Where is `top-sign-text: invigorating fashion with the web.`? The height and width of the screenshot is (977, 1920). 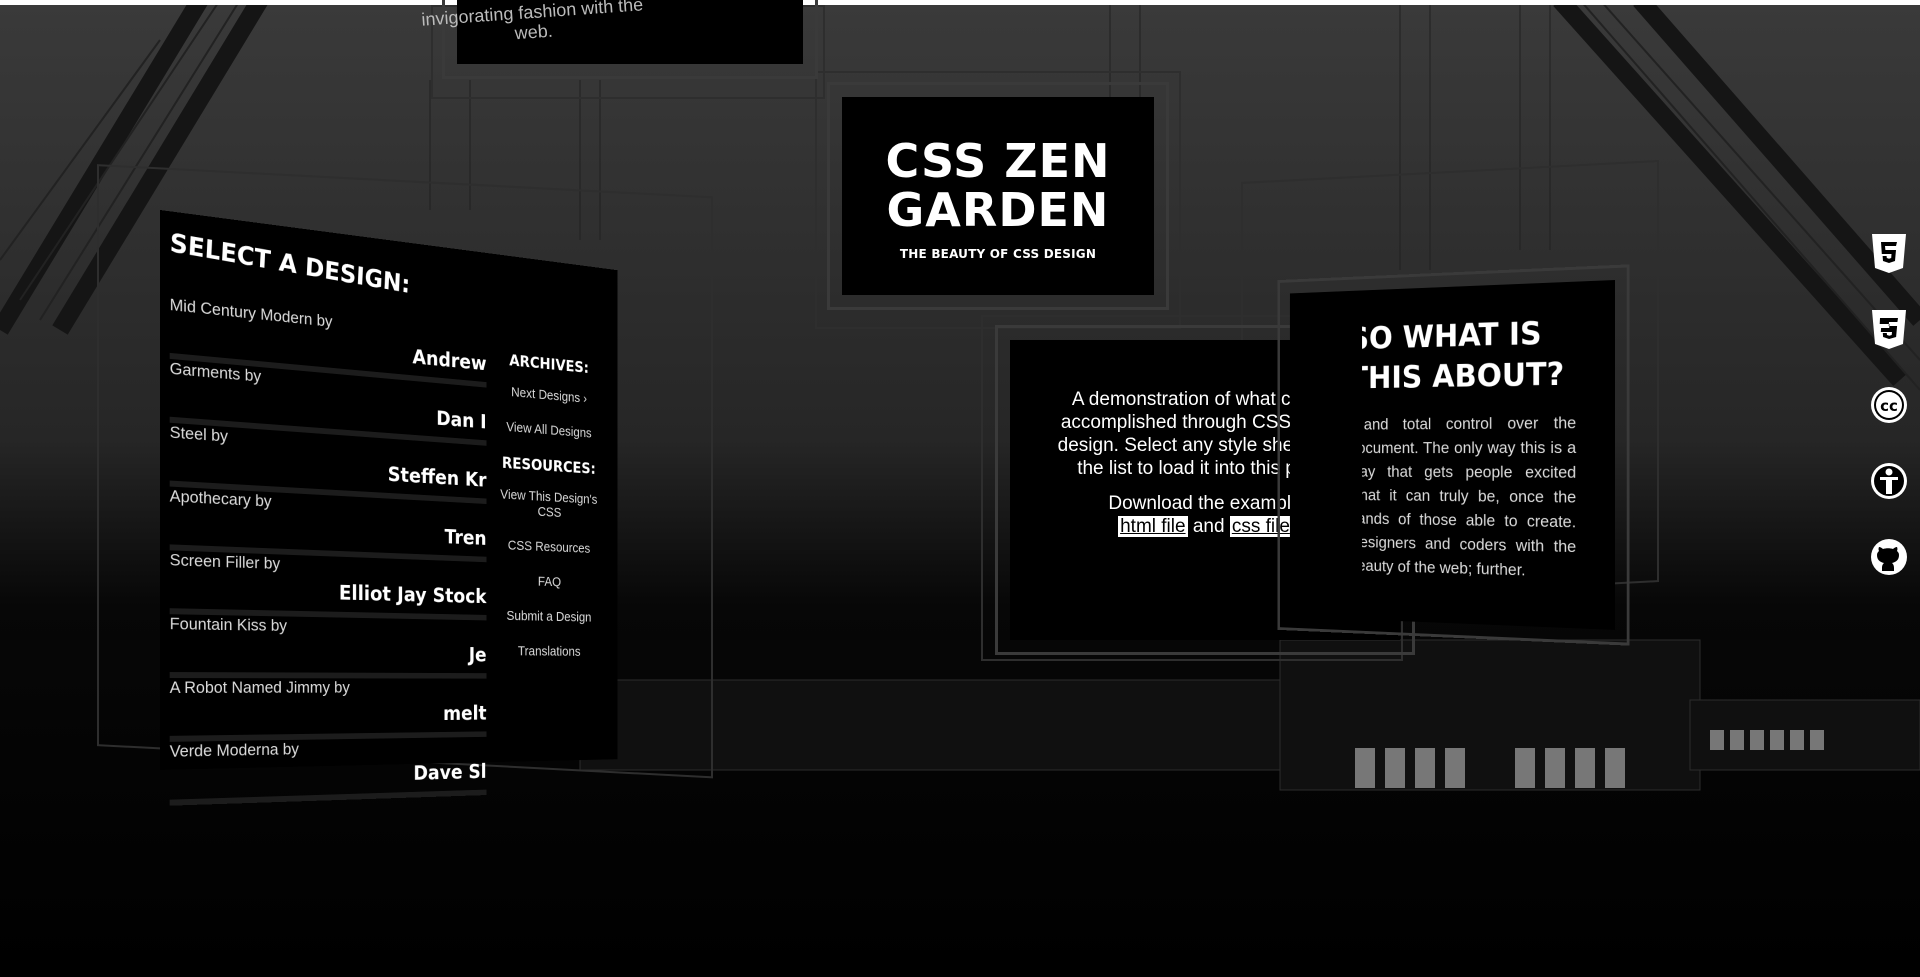 top-sign-text: invigorating fashion with the web. is located at coordinates (532, 22).